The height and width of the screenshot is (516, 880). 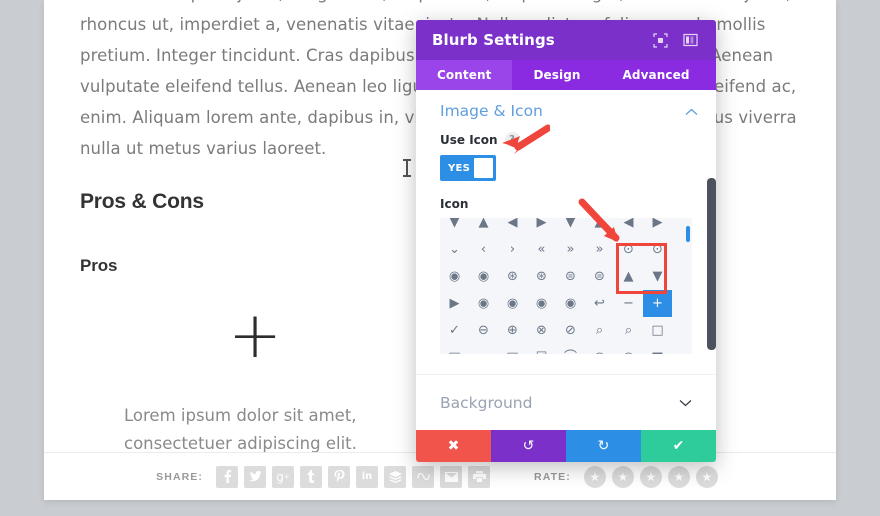 I want to click on use-icon-toggle: YES, so click(x=468, y=168).